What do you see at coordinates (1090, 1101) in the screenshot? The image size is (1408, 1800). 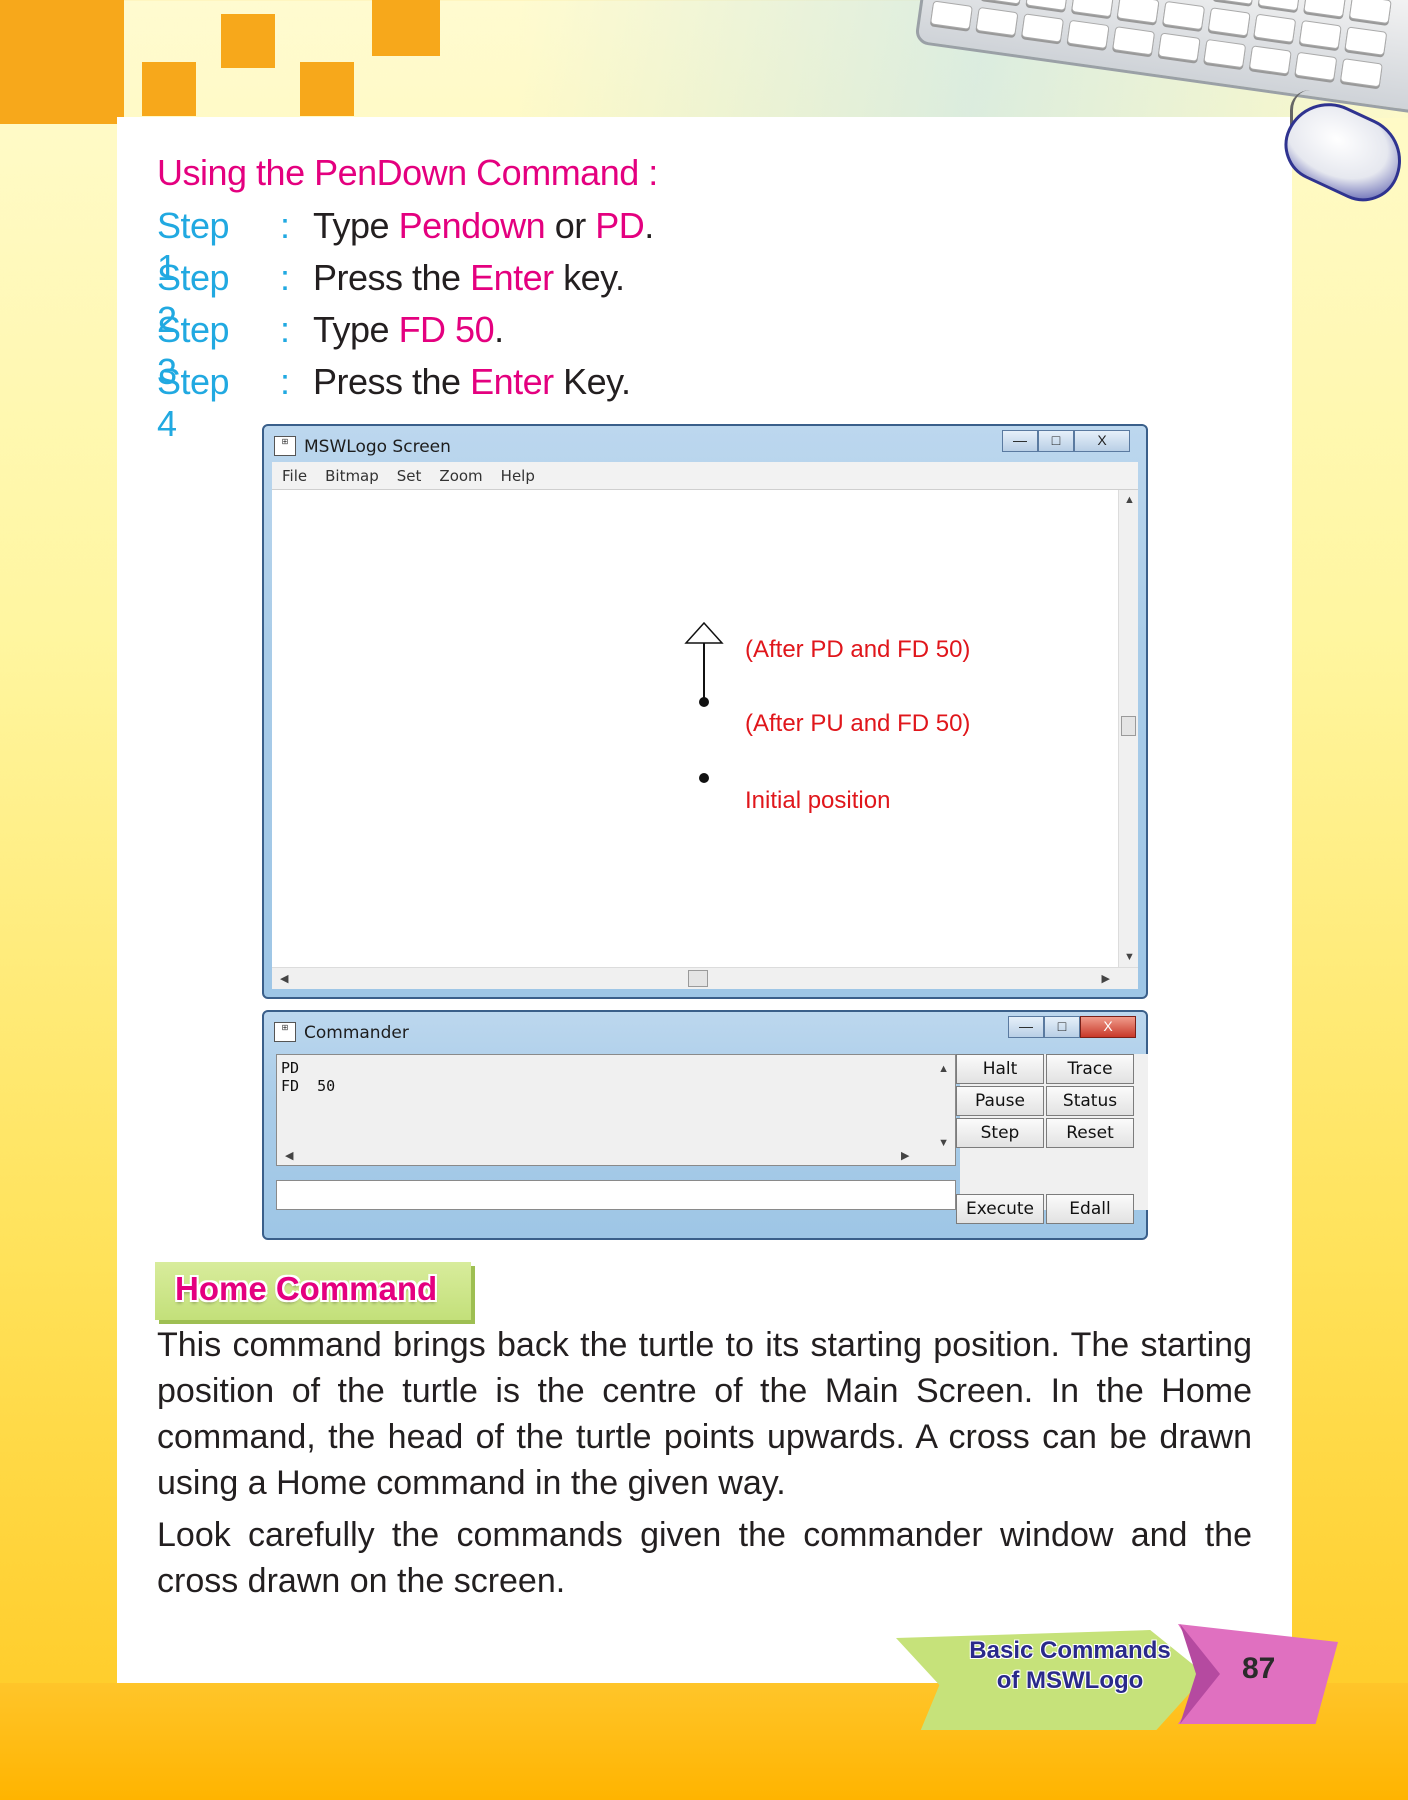 I see `status-button: Status` at bounding box center [1090, 1101].